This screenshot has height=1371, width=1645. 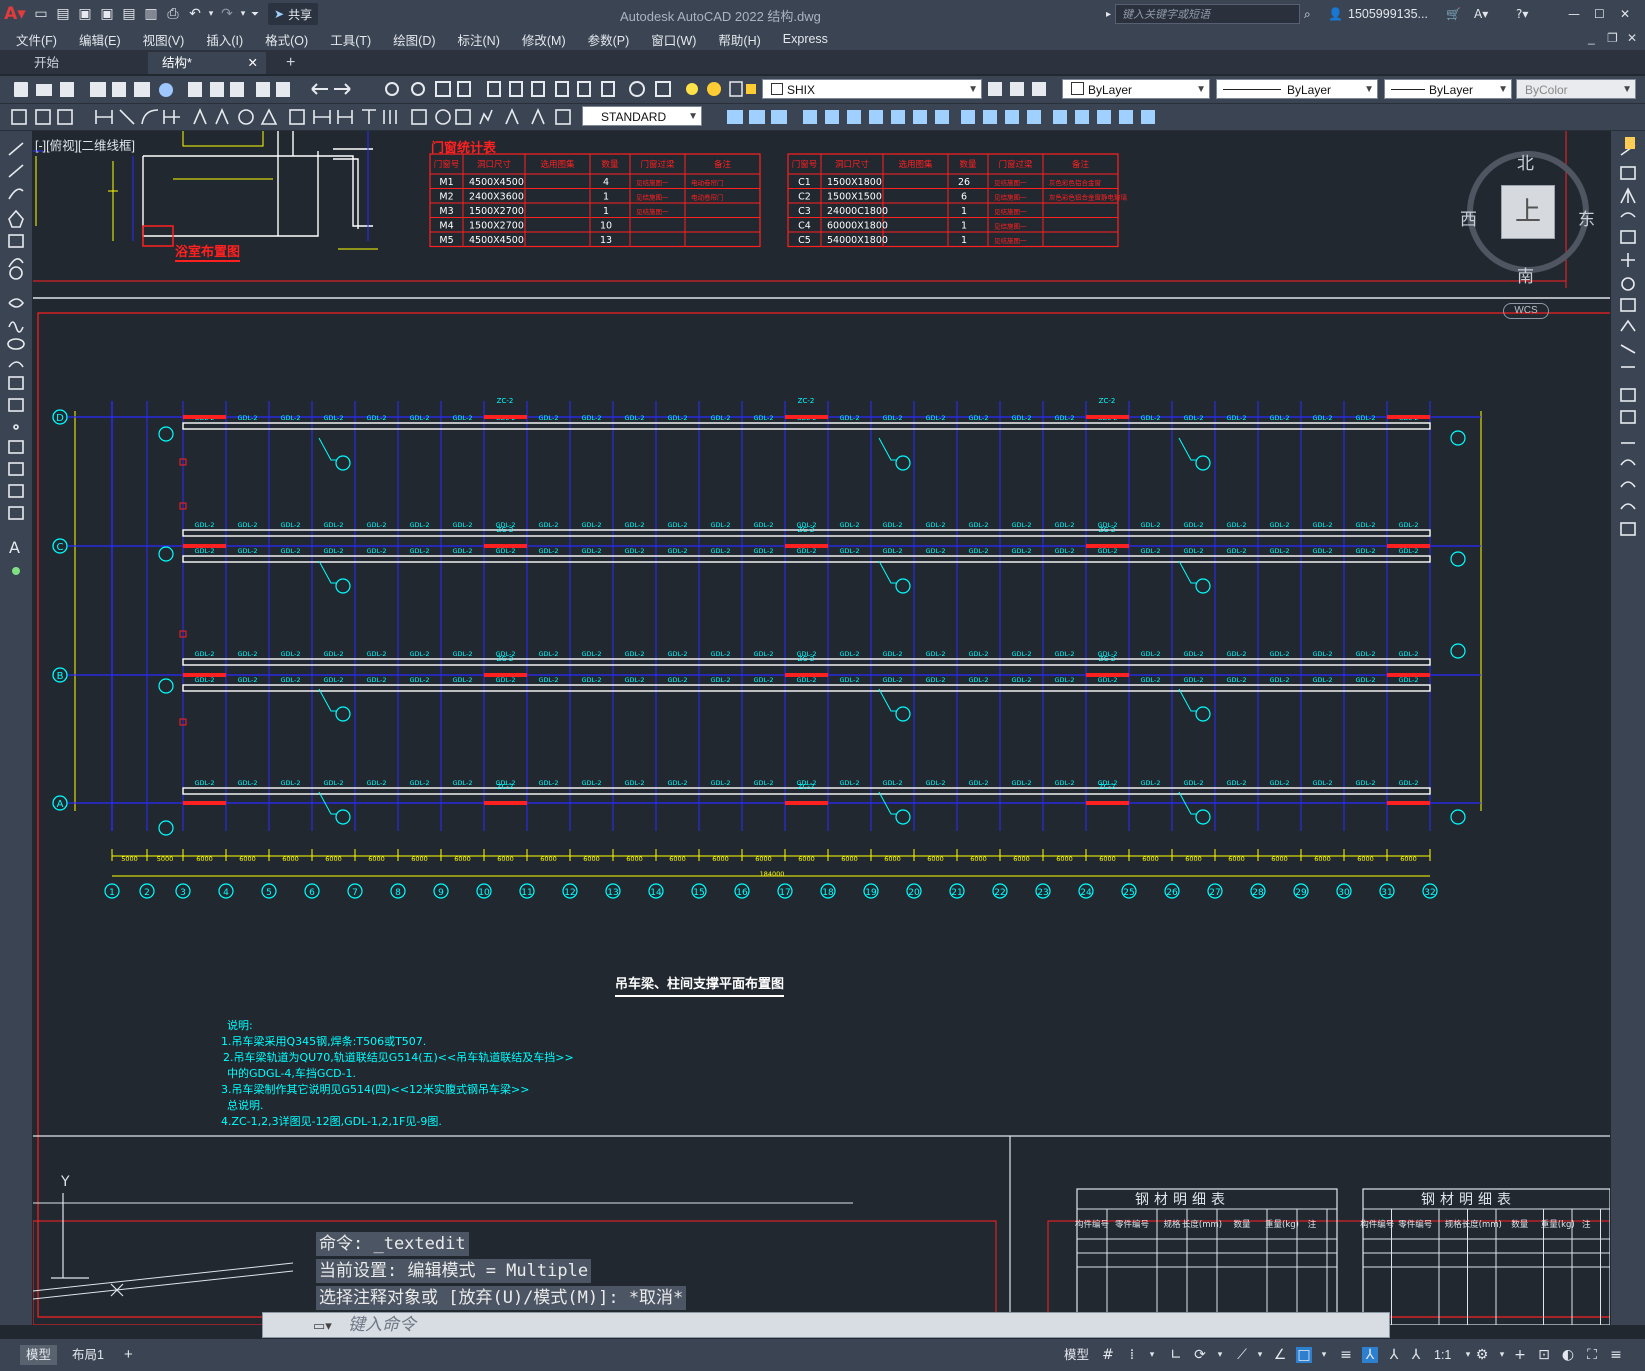 What do you see at coordinates (1304, 1355) in the screenshot?
I see `osnap-icon: □` at bounding box center [1304, 1355].